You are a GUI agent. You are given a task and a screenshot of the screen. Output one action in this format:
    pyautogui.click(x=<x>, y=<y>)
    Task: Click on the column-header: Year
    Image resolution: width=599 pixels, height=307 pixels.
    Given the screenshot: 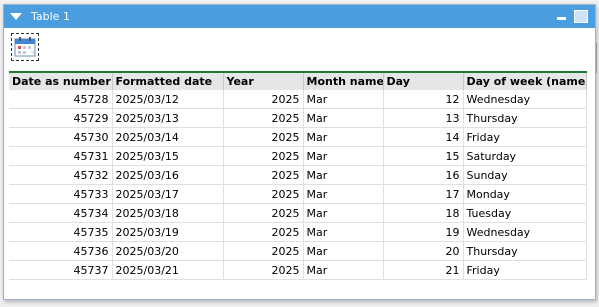 What is the action you would take?
    pyautogui.click(x=263, y=80)
    